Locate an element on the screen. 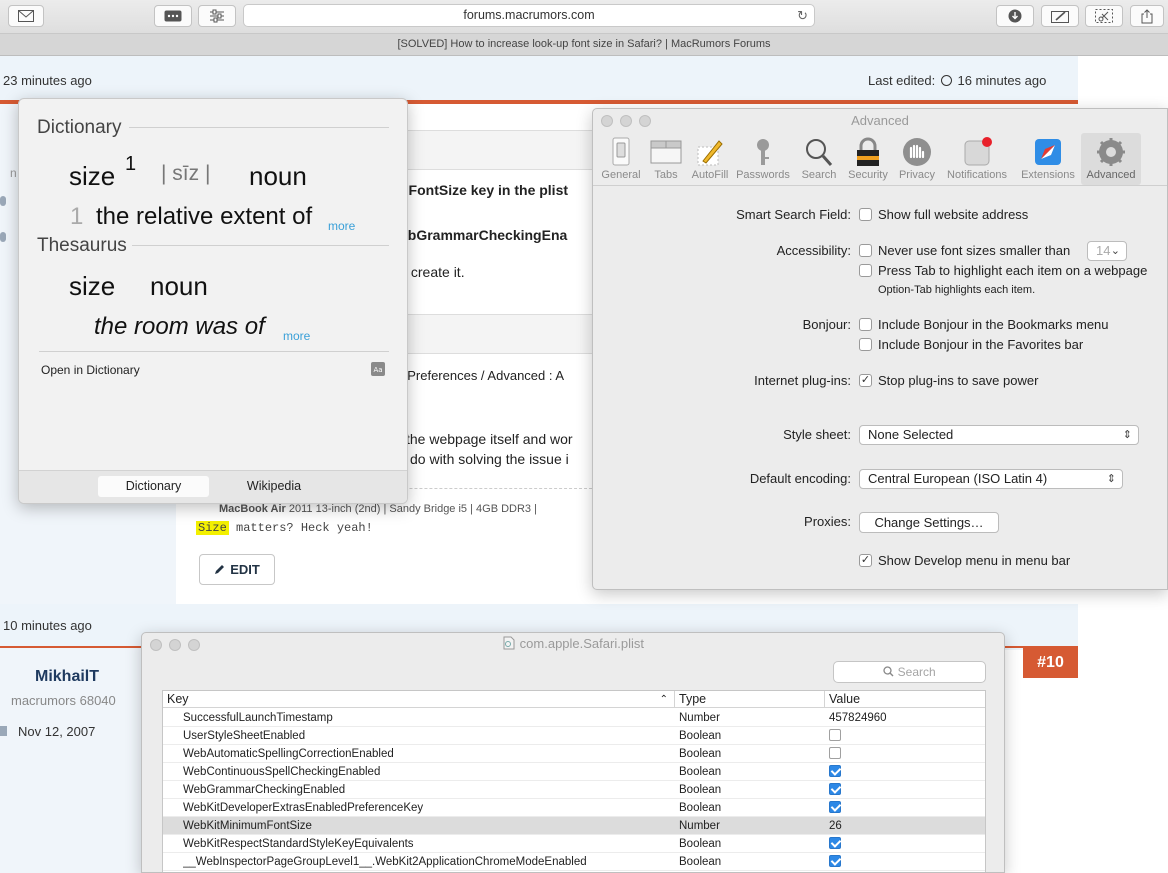  row-type: Number is located at coordinates (699, 826).